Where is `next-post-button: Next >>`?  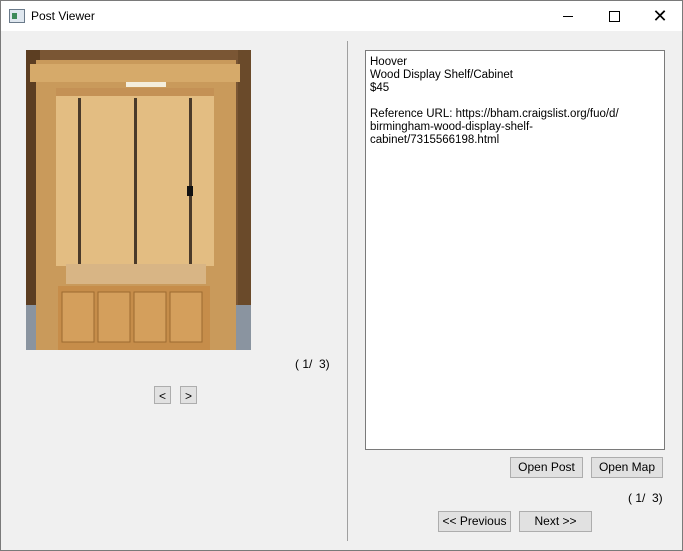
next-post-button: Next >> is located at coordinates (555, 521).